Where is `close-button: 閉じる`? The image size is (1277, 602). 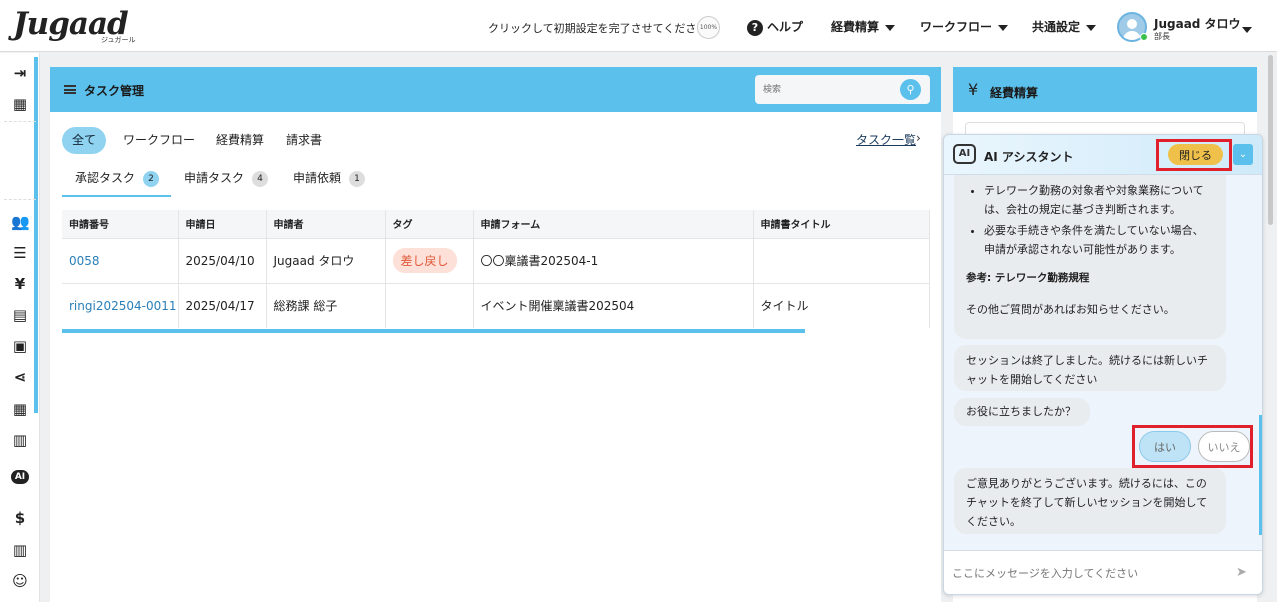
close-button: 閉じる is located at coordinates (1195, 154).